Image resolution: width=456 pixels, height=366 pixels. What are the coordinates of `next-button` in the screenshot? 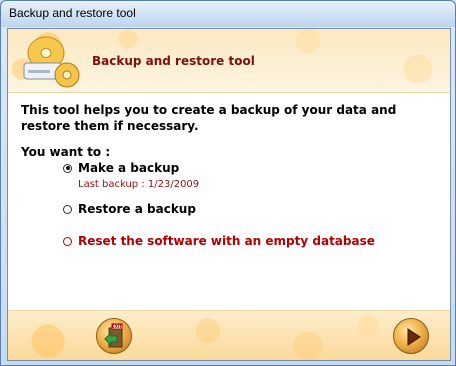 It's located at (411, 336).